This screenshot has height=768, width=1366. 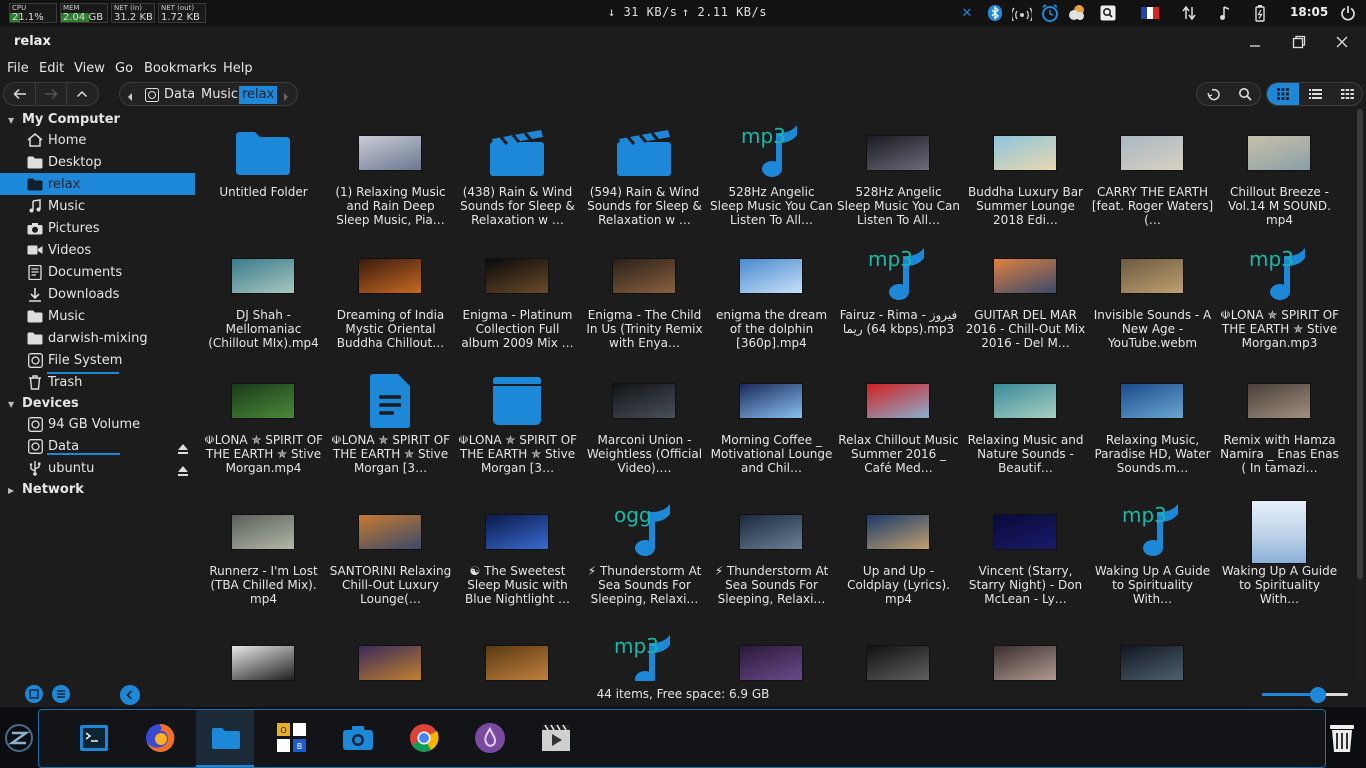 I want to click on zoom-slider-handle, so click(x=1317, y=695).